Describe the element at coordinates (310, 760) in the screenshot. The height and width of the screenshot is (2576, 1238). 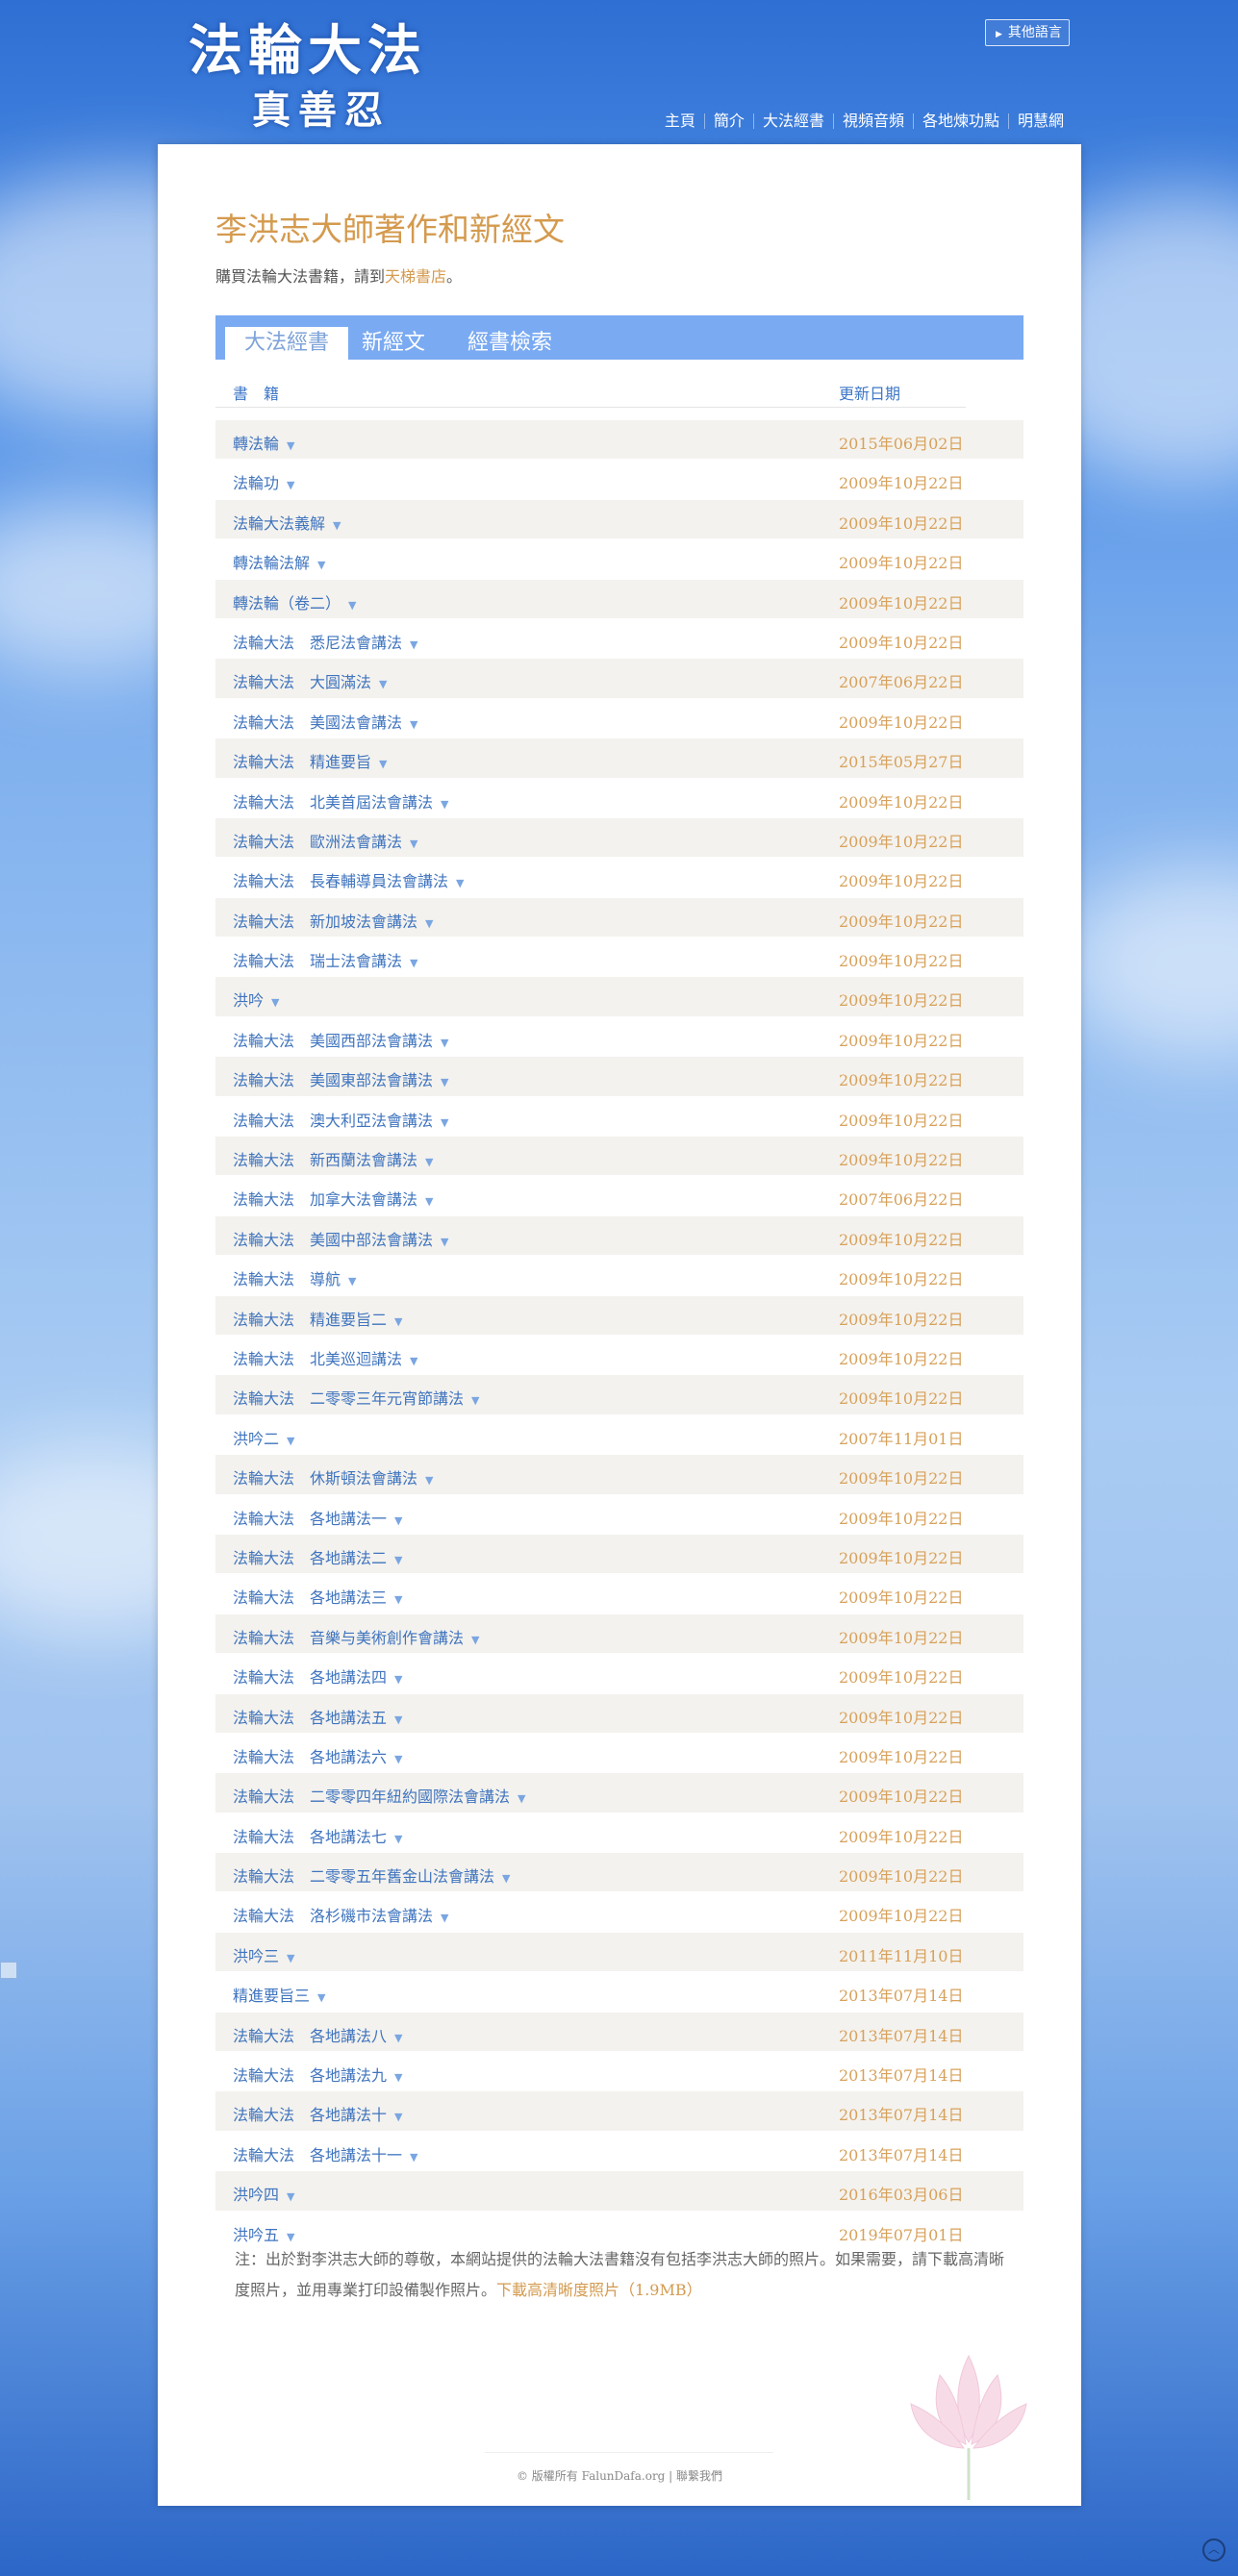
I see `book-title-link: 法輪大法 精進要旨 ▼` at that location.